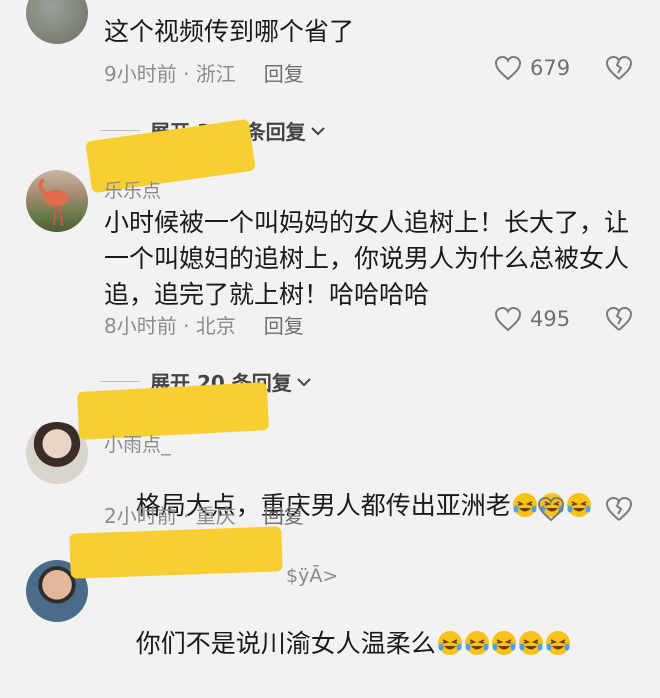 The image size is (660, 698). I want to click on comment-meta: 9小时前 · 浙江 回复, so click(204, 72).